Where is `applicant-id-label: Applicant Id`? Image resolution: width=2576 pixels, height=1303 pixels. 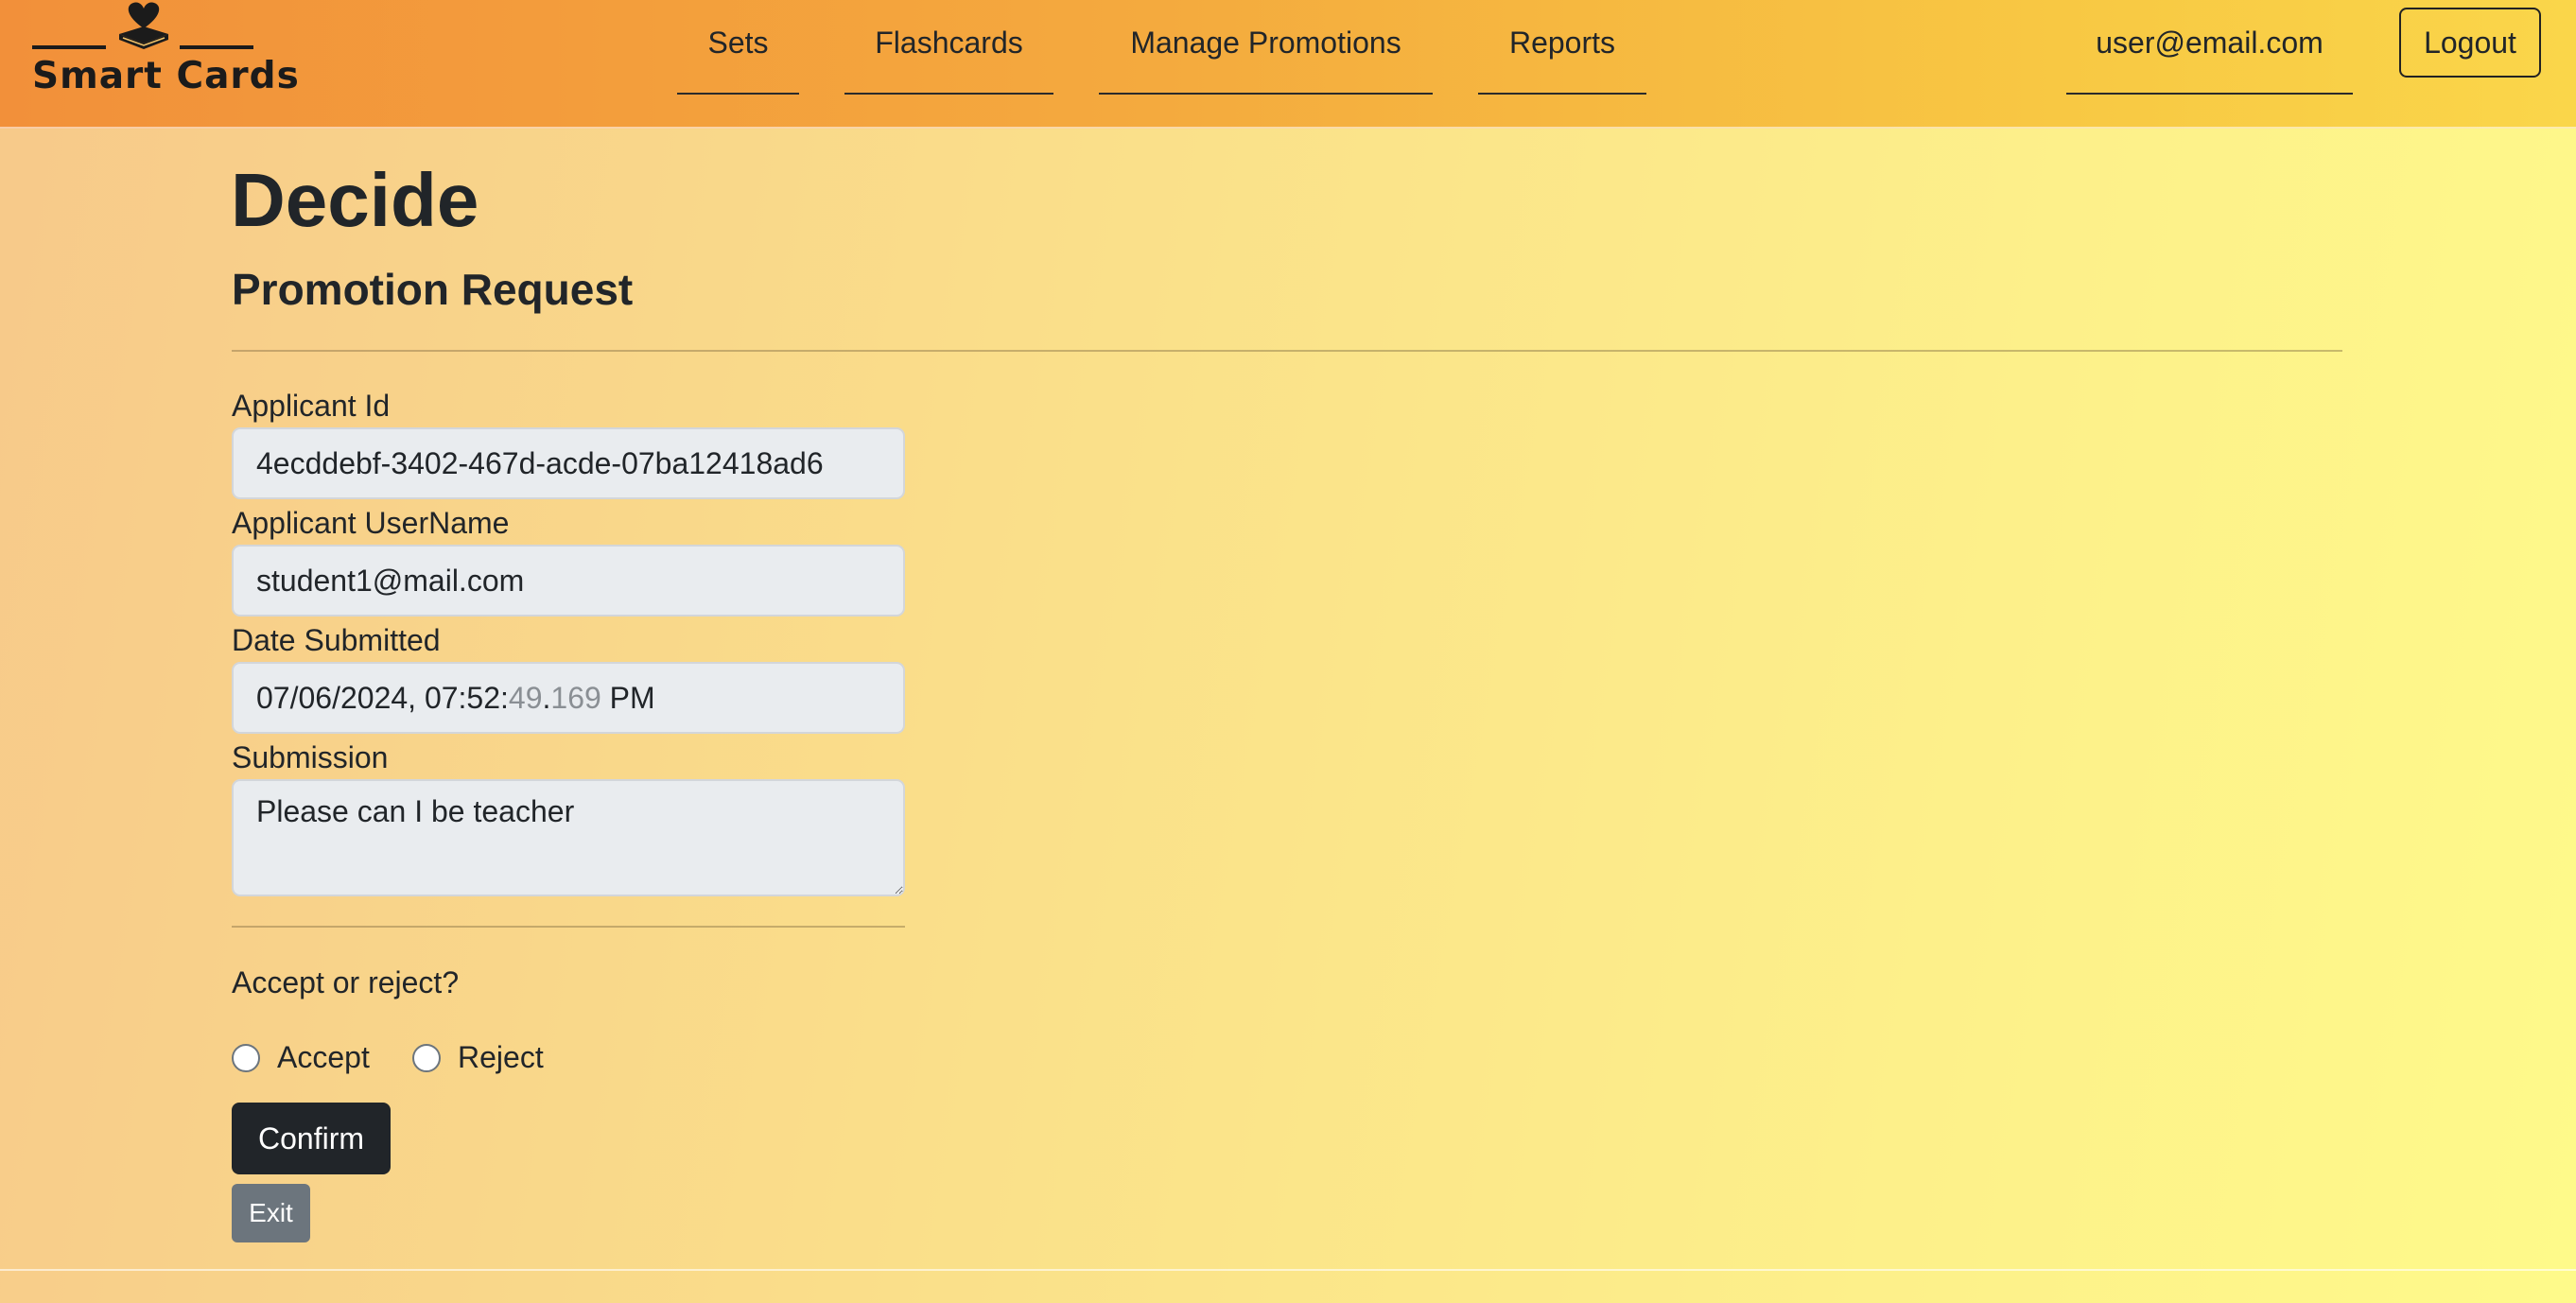
applicant-id-label: Applicant Id is located at coordinates (311, 406).